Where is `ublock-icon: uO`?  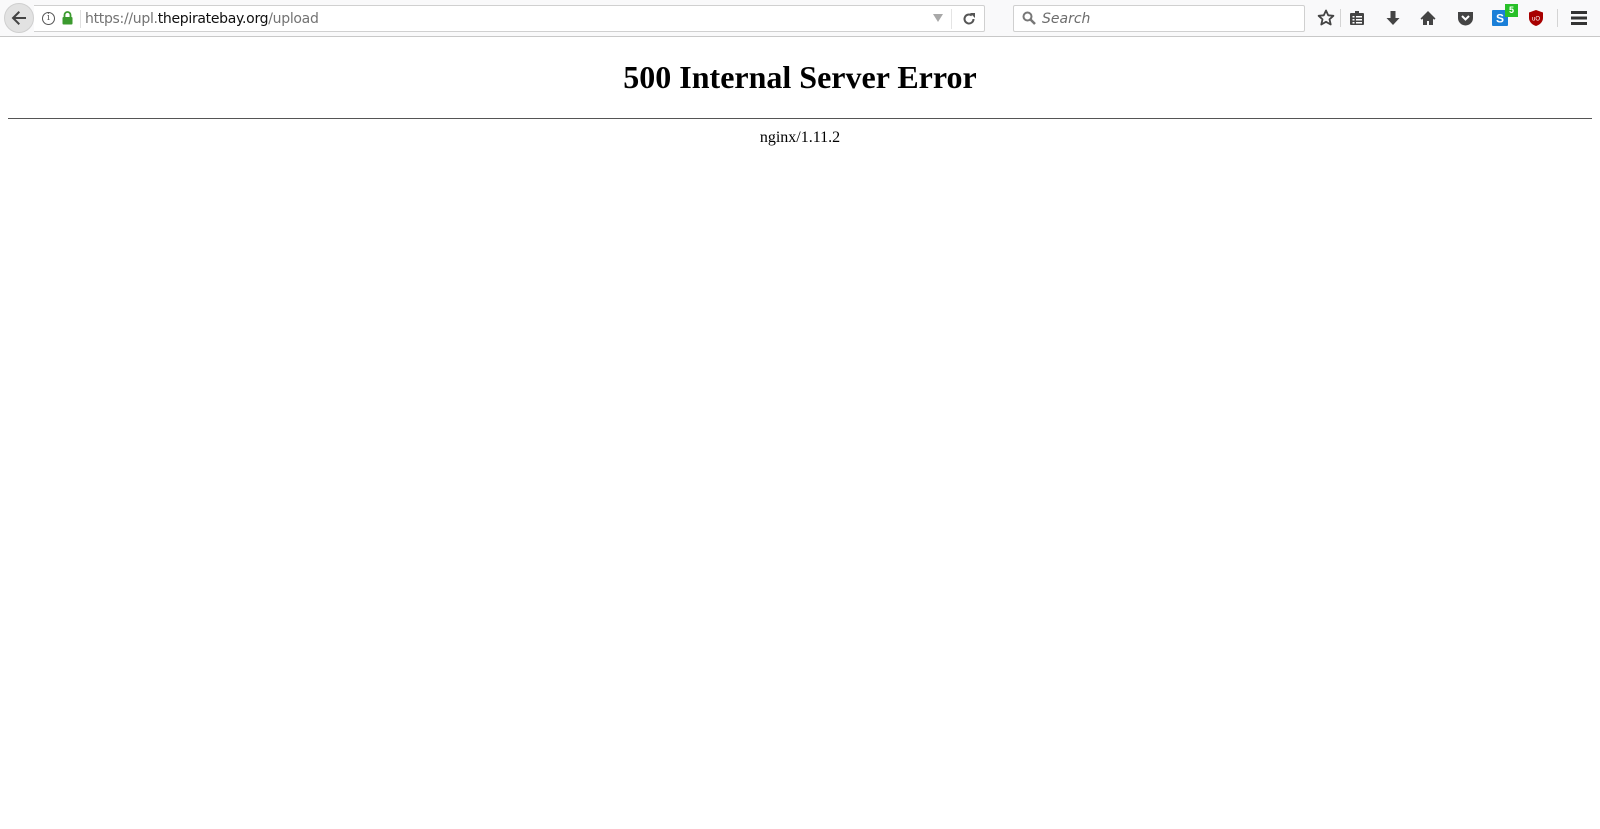 ublock-icon: uO is located at coordinates (1536, 18).